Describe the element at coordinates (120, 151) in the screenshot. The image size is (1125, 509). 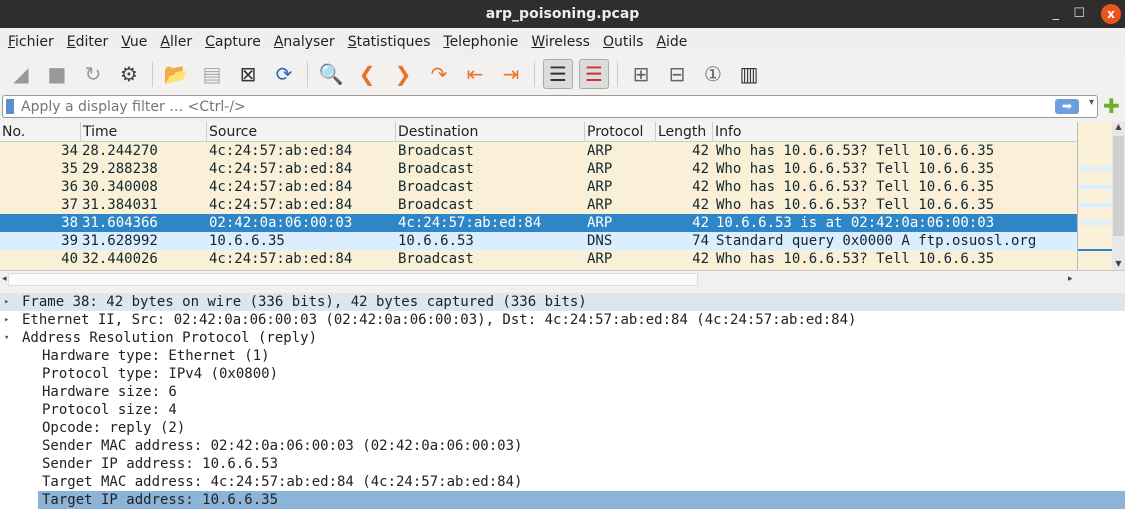
I see `cell-time: 28.244270` at that location.